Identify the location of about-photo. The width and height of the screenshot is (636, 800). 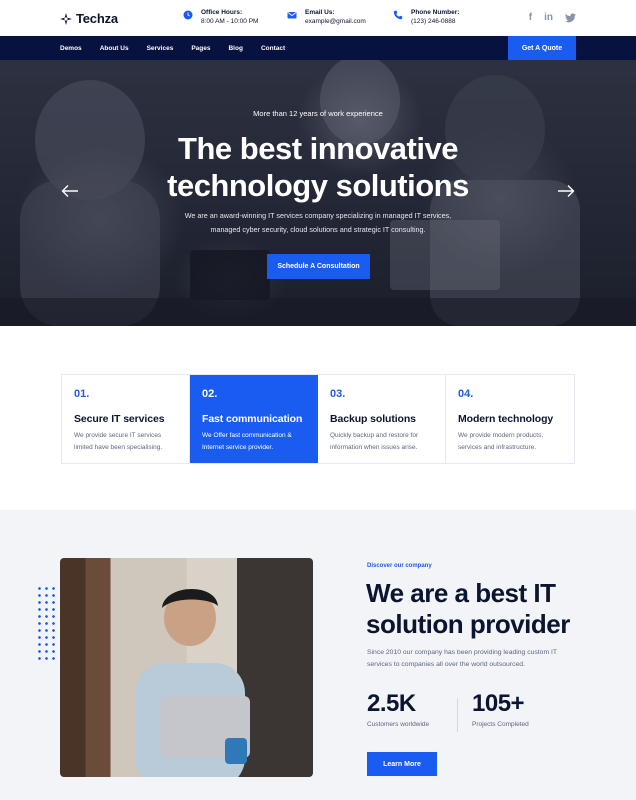
(186, 667).